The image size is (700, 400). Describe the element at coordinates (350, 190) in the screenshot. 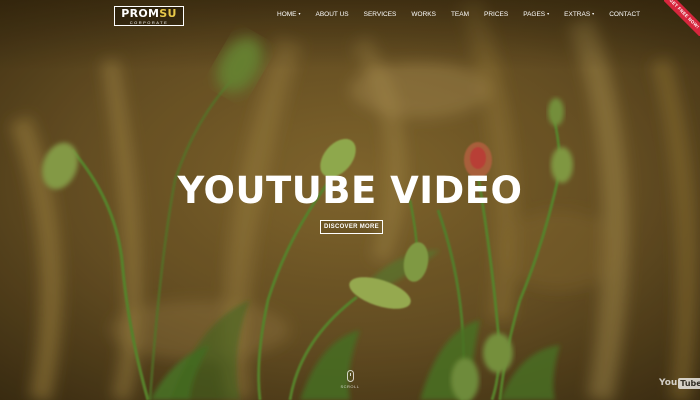

I see `hero-title: YOUTUBE VIDEO` at that location.